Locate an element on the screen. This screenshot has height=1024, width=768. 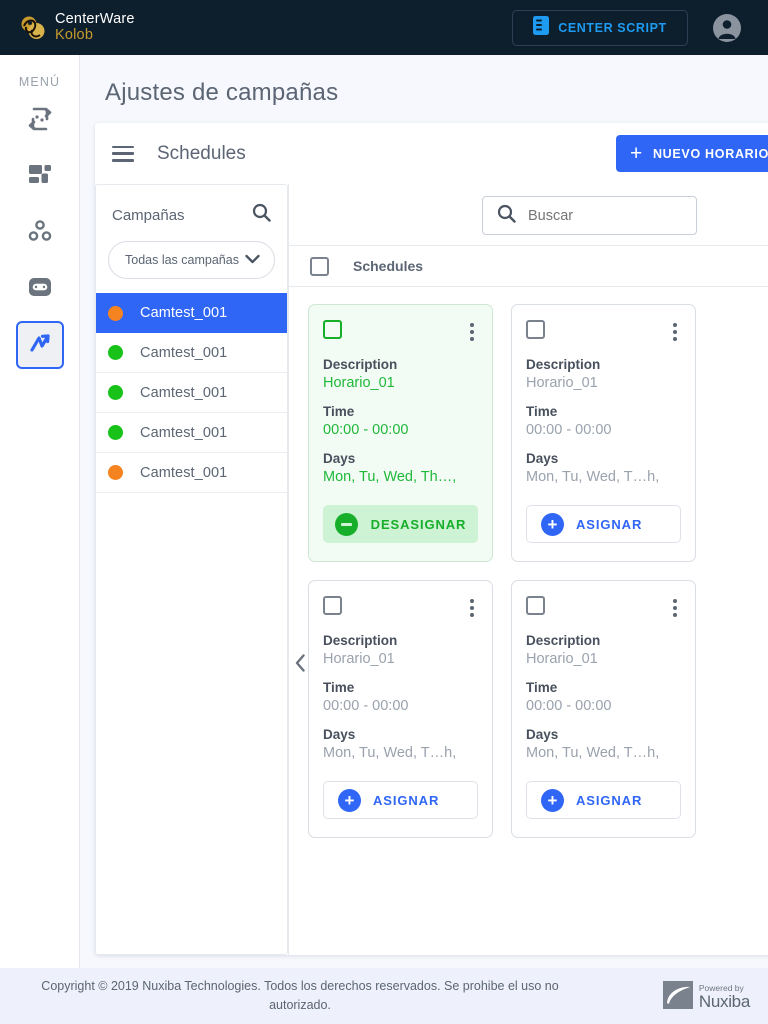
powered-by-nuxiba: Powered by Nuxiba is located at coordinates (706, 997).